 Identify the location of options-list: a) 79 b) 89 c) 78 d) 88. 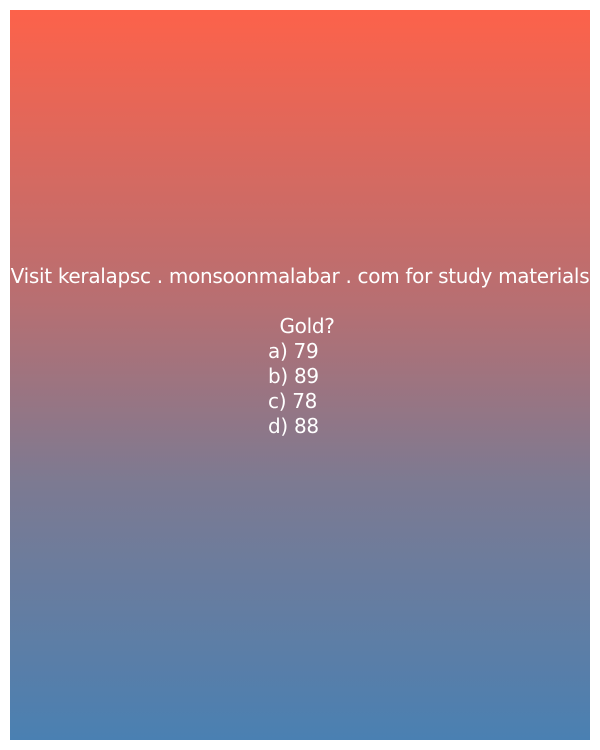
(300, 389).